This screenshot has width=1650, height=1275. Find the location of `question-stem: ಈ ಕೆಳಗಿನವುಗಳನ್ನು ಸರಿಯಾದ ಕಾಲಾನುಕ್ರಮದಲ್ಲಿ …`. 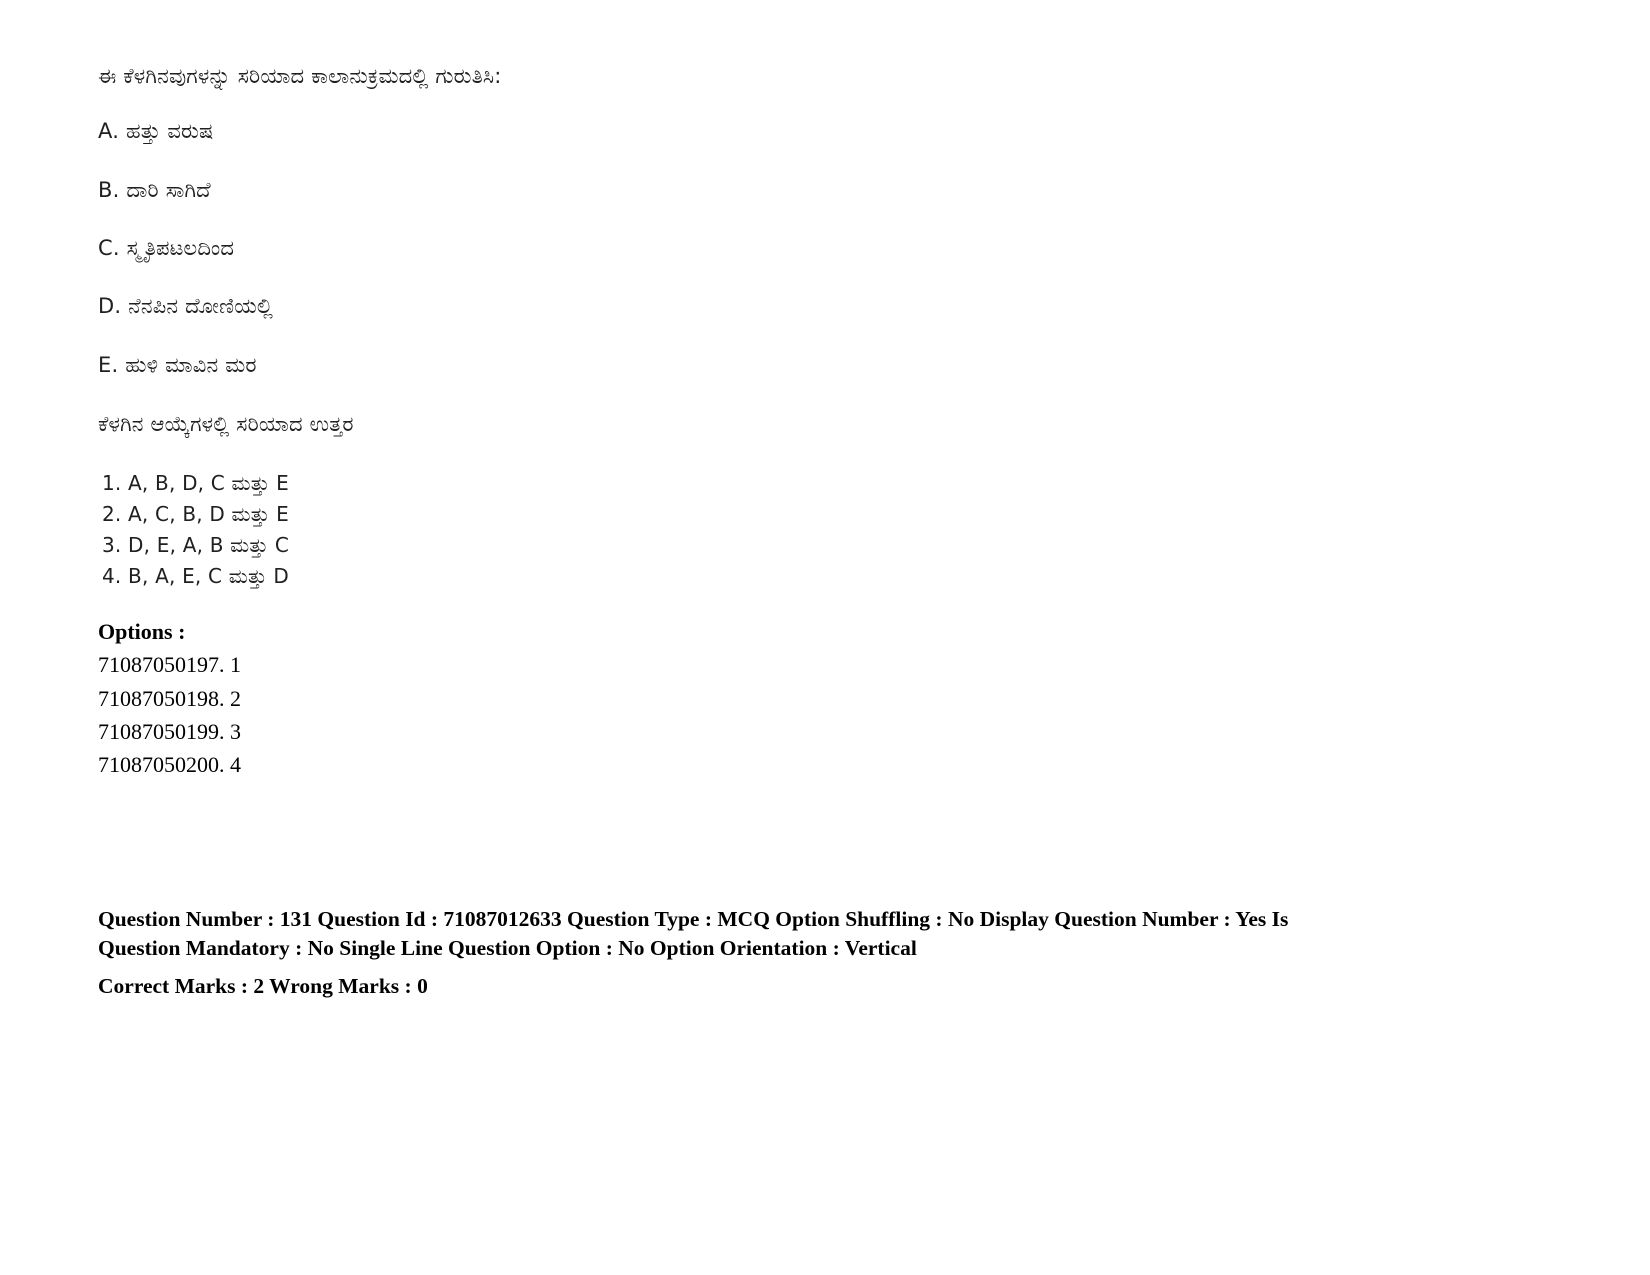

question-stem: ಈ ಕೆಳಗಿನವುಗಳನ್ನು ಸರಿಯಾದ ಕಾಲಾನುಕ್ರಮದಲ್ಲಿ … is located at coordinates (300, 76).